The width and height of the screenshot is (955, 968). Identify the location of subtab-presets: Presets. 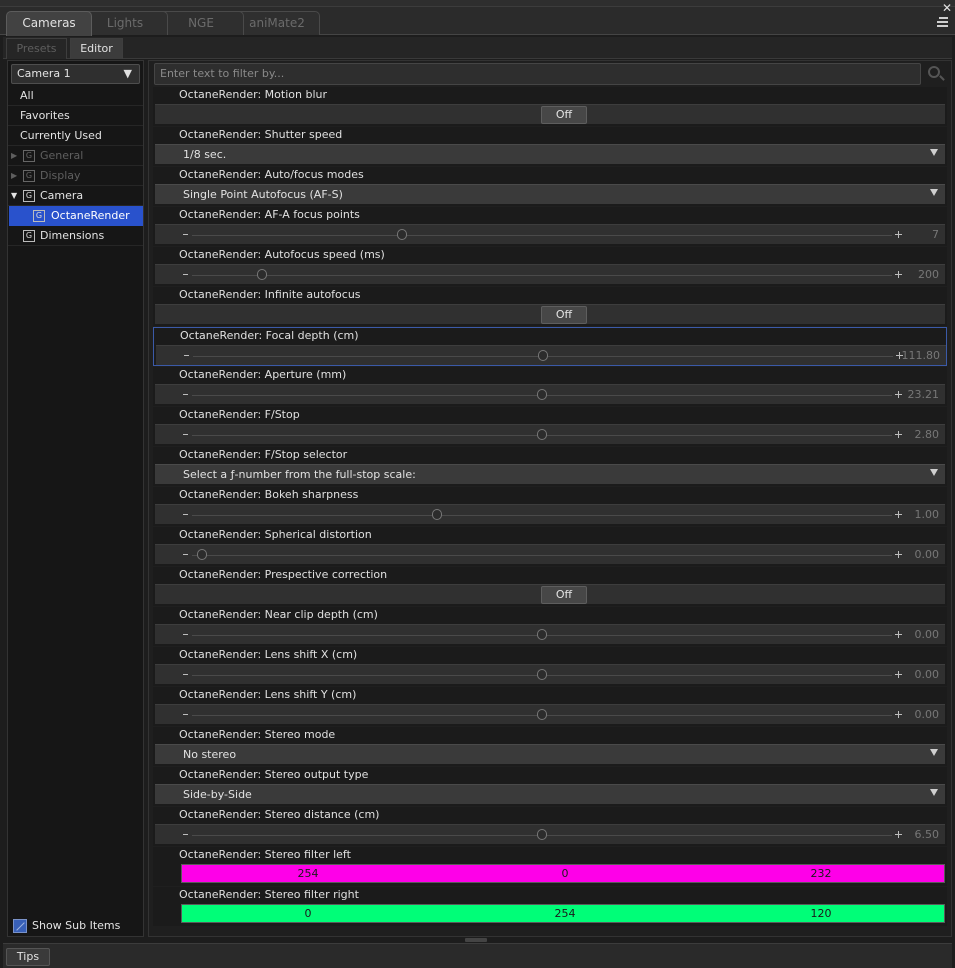
(36, 48).